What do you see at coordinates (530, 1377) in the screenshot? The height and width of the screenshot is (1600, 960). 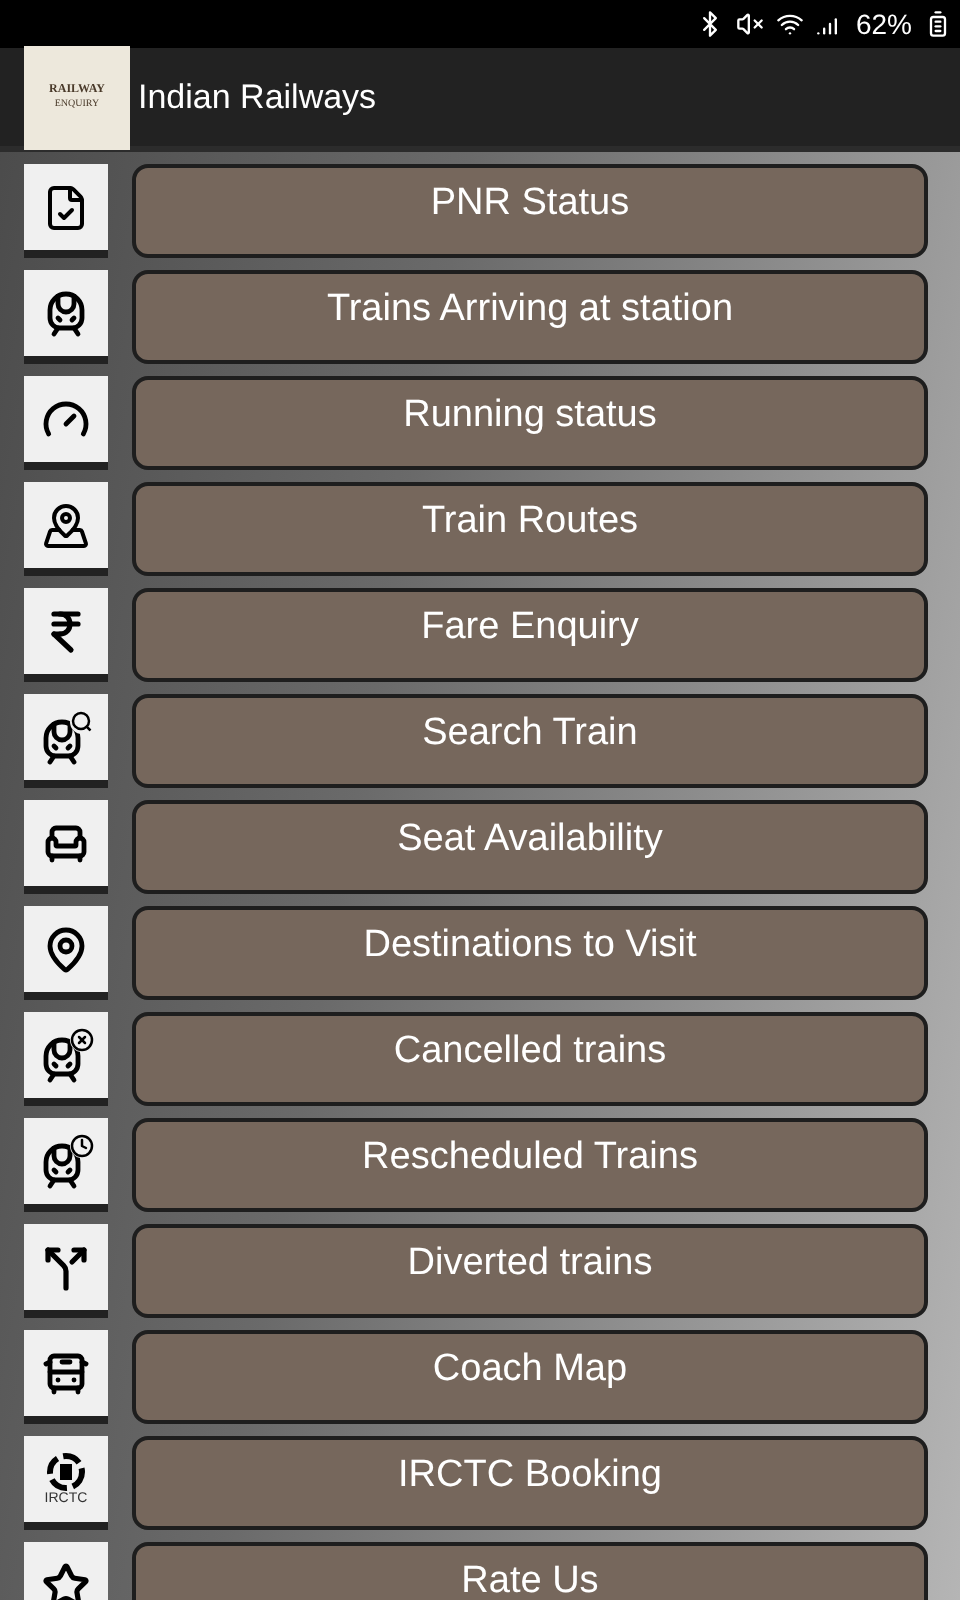 I see `menu-button: Coach Map` at bounding box center [530, 1377].